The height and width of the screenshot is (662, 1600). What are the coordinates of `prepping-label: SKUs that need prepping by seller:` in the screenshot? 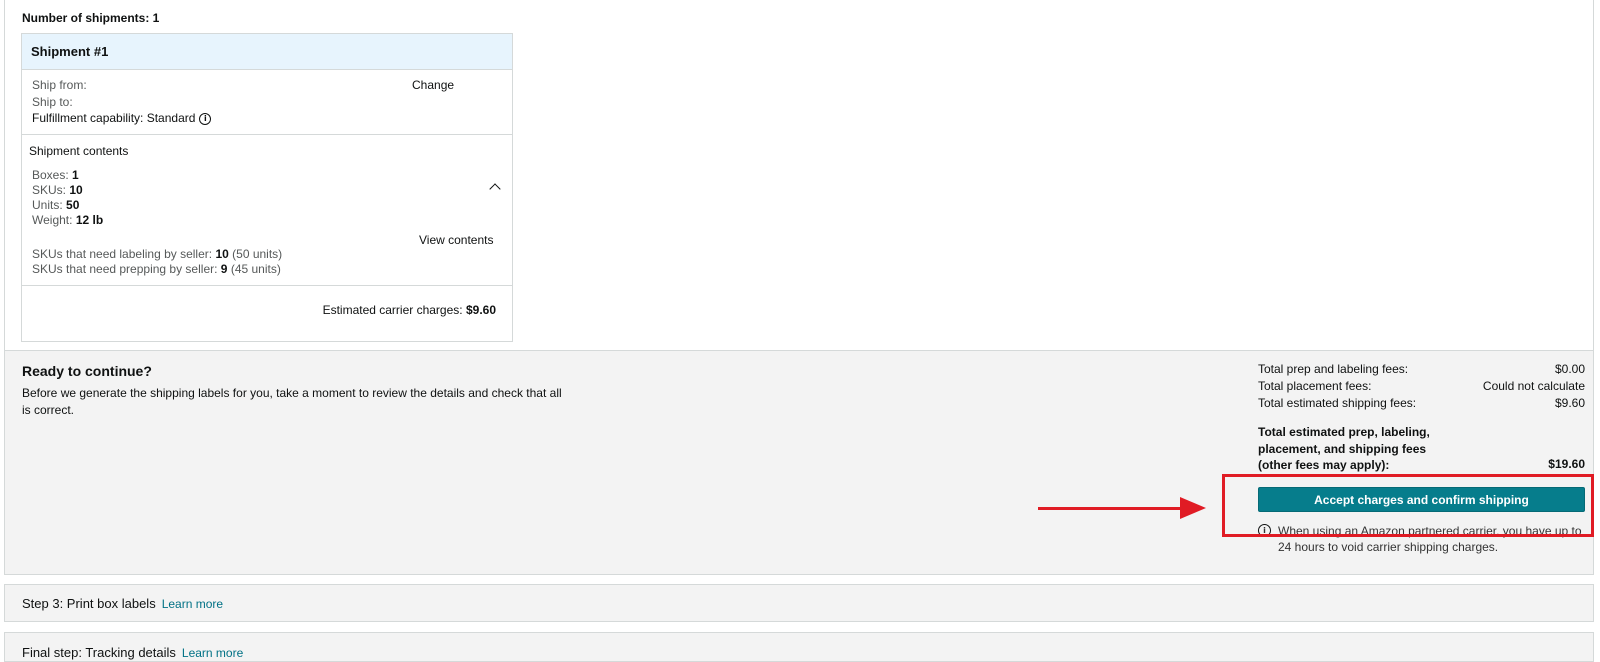 It's located at (125, 269).